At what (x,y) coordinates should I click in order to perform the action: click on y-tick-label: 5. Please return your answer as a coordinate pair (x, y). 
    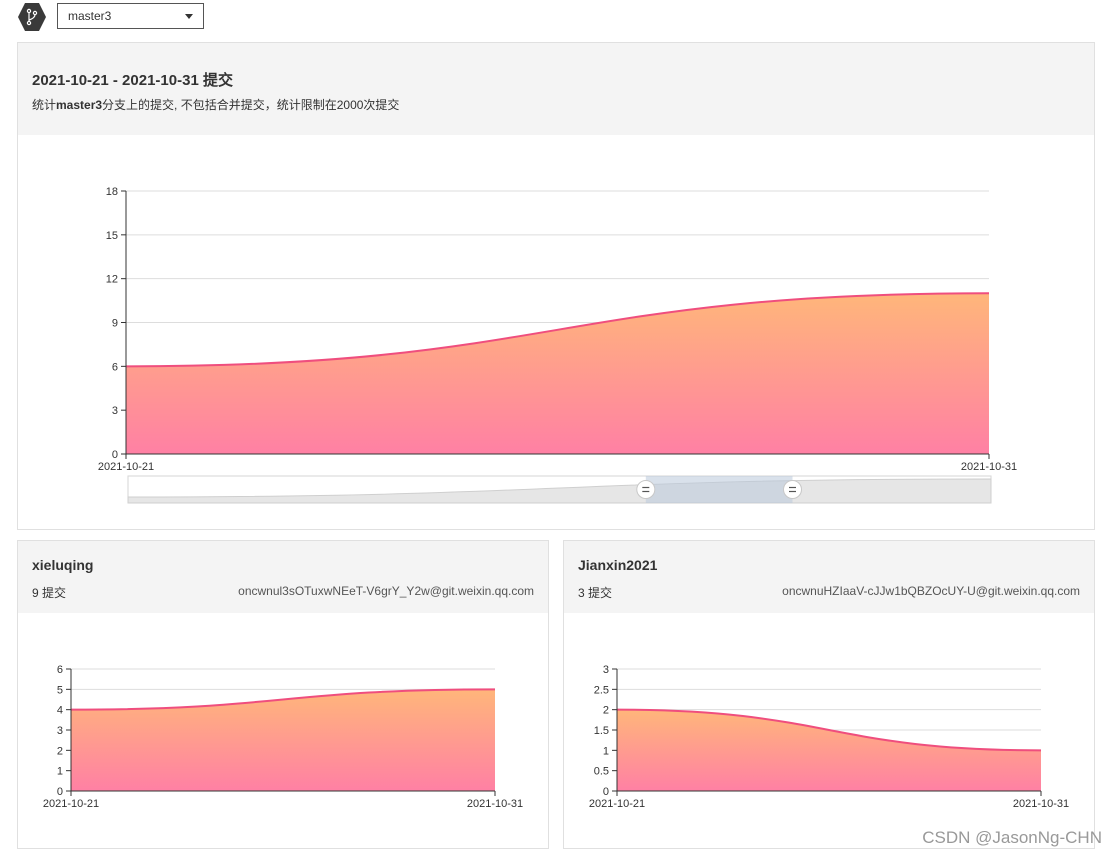
    Looking at the image, I should click on (60, 690).